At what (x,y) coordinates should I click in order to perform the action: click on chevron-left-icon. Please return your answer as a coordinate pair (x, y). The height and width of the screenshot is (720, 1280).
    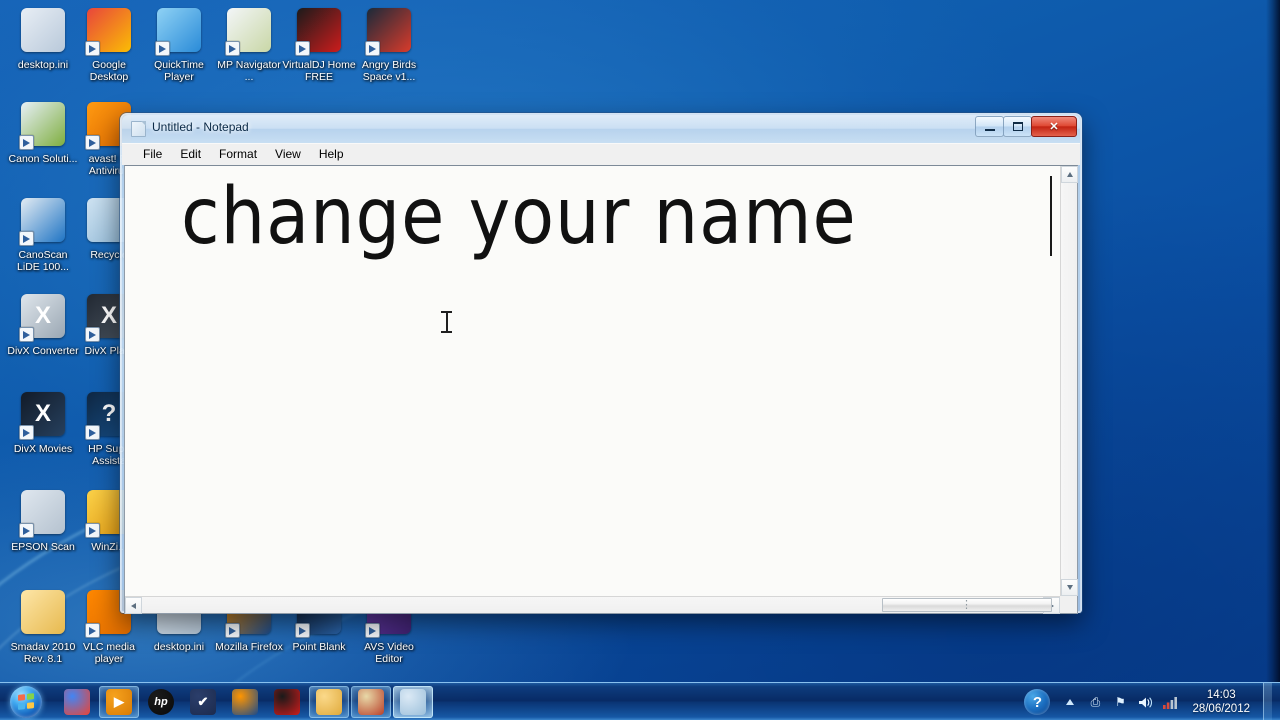
    Looking at the image, I should click on (133, 605).